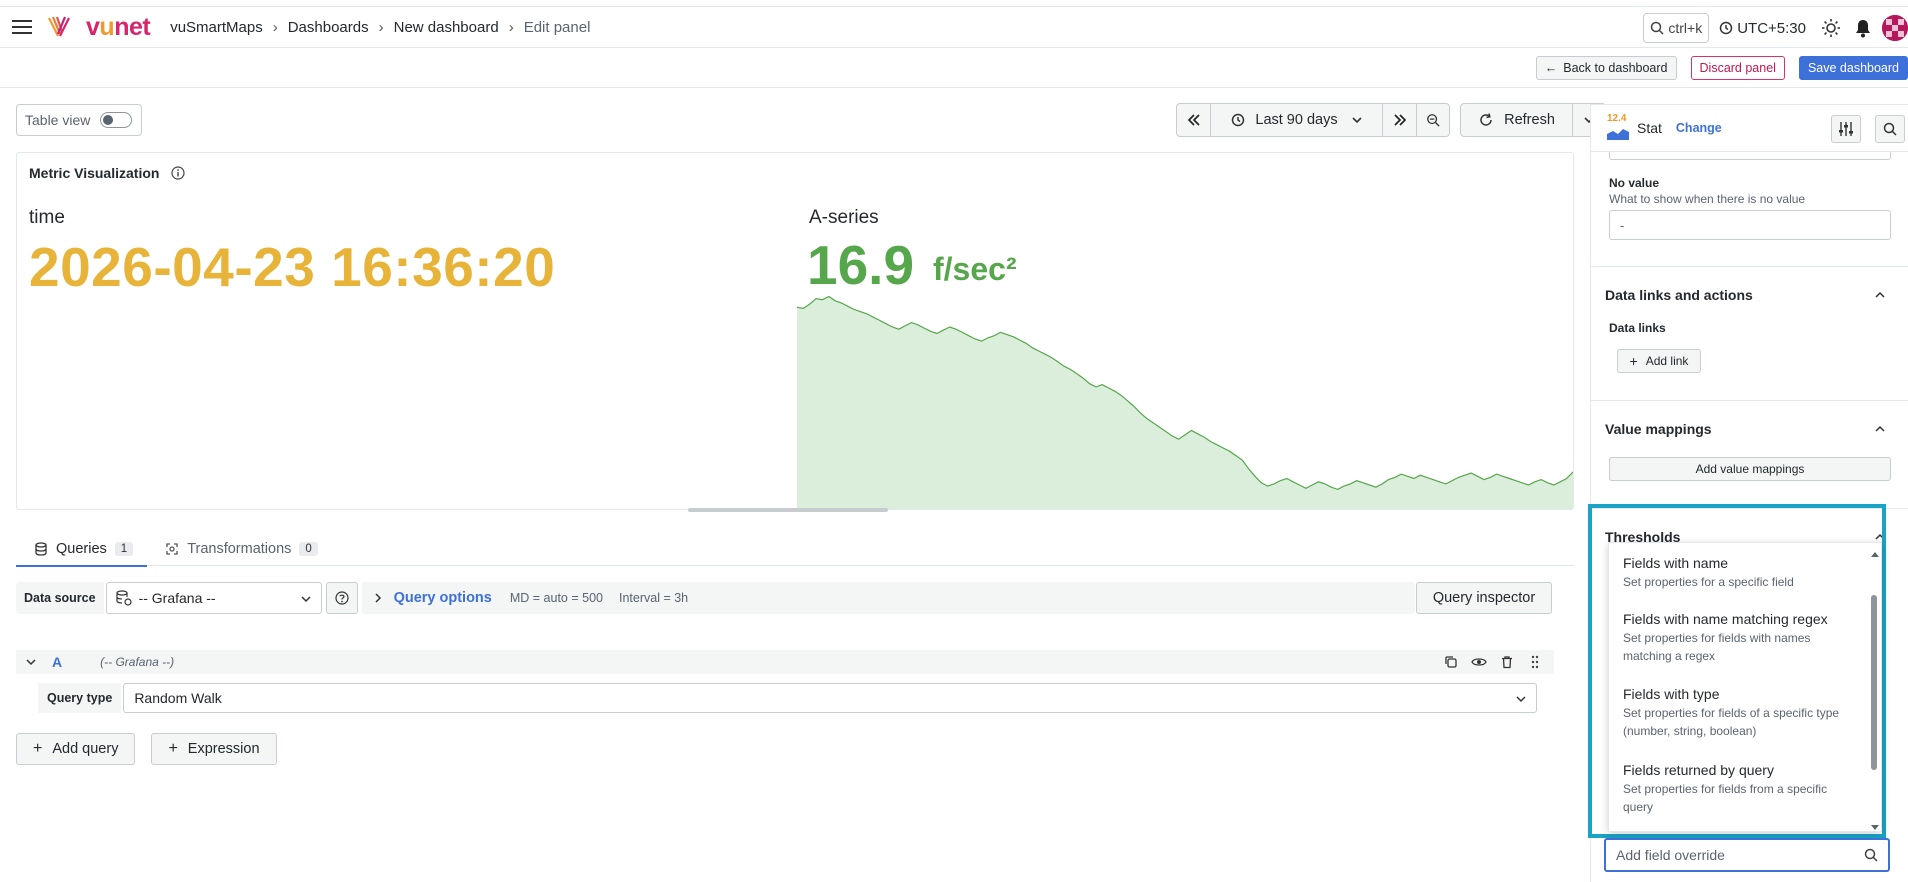 The width and height of the screenshot is (1908, 882). I want to click on add-field-override-input: Add field override, so click(1747, 855).